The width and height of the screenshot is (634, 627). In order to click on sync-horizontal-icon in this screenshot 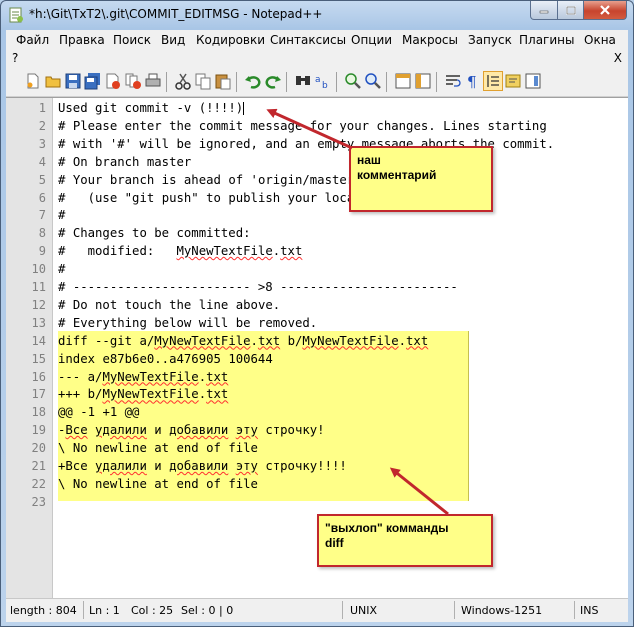, I will do `click(423, 81)`.